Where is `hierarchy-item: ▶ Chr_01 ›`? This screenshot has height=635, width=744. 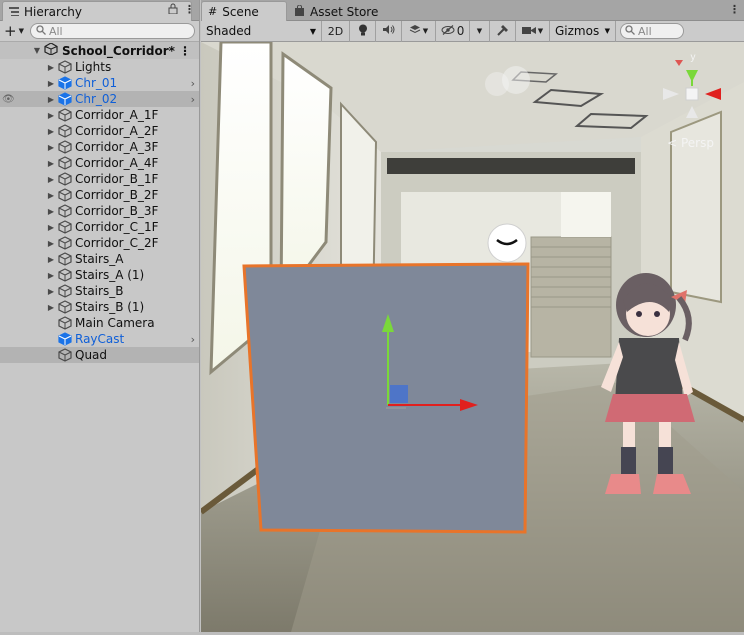
hierarchy-item: ▶ Chr_01 › is located at coordinates (99, 83).